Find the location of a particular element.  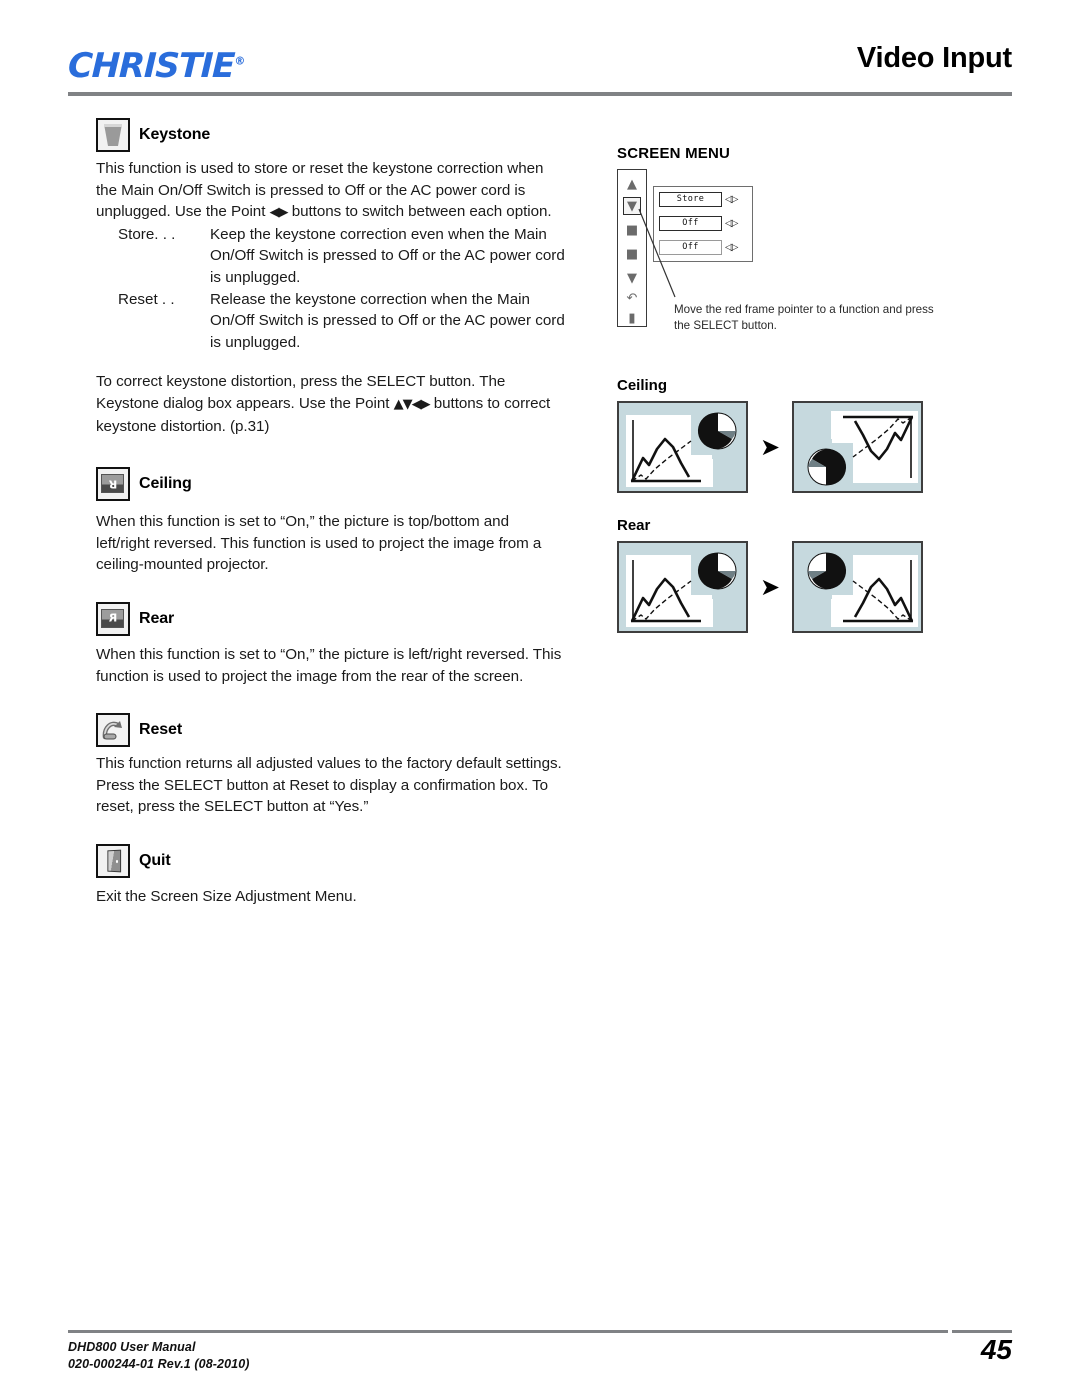

footer-divider-left is located at coordinates (508, 1331).